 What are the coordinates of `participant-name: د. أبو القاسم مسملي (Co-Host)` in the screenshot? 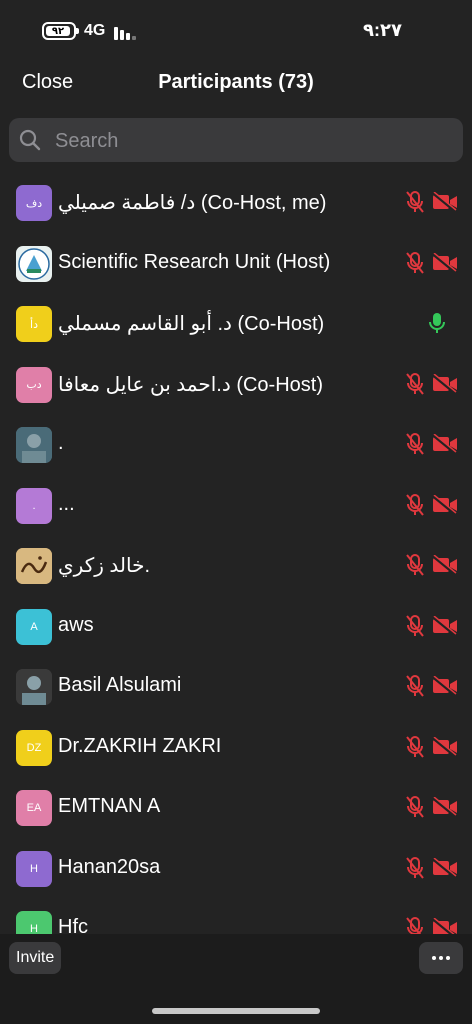 It's located at (191, 324).